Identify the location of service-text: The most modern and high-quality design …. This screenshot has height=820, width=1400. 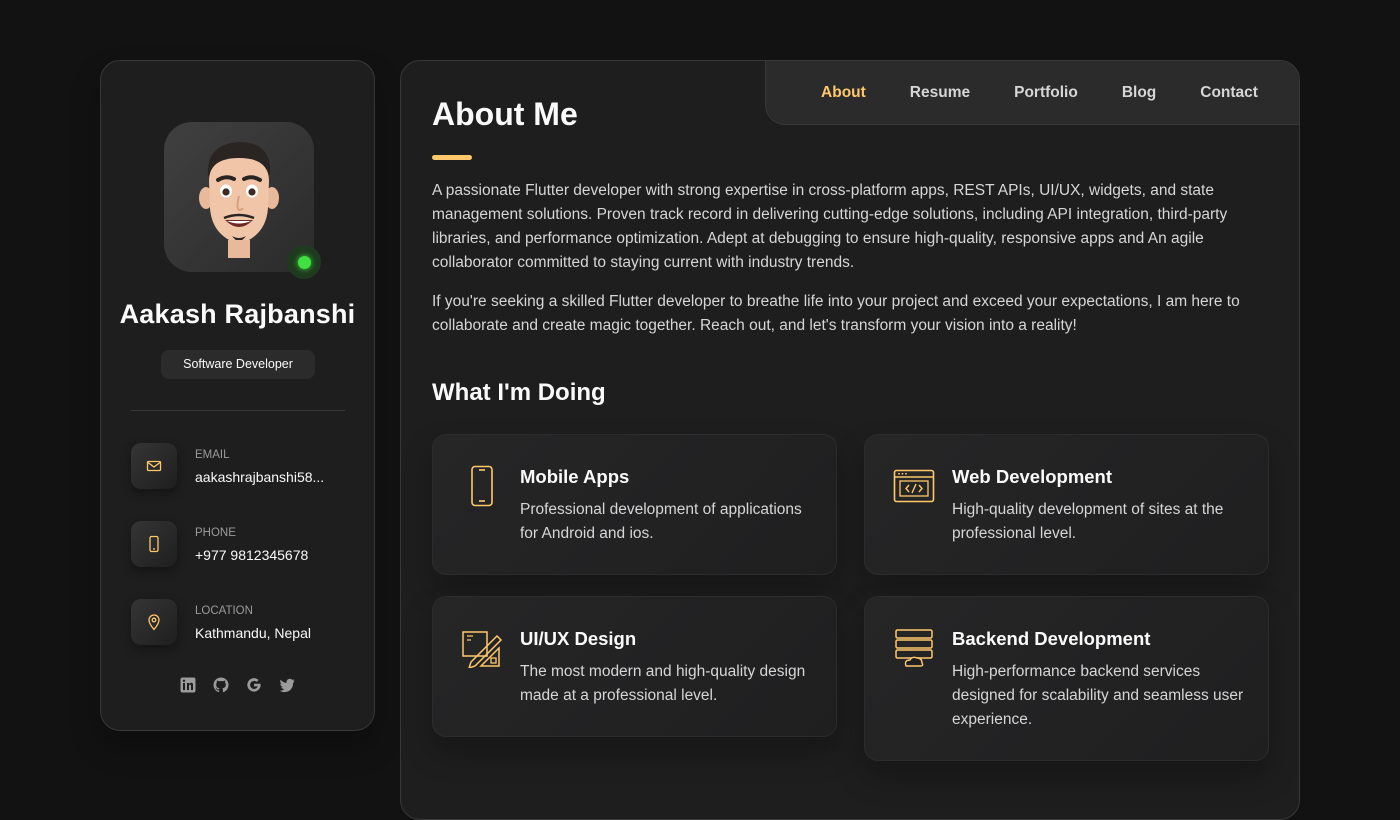
(663, 683).